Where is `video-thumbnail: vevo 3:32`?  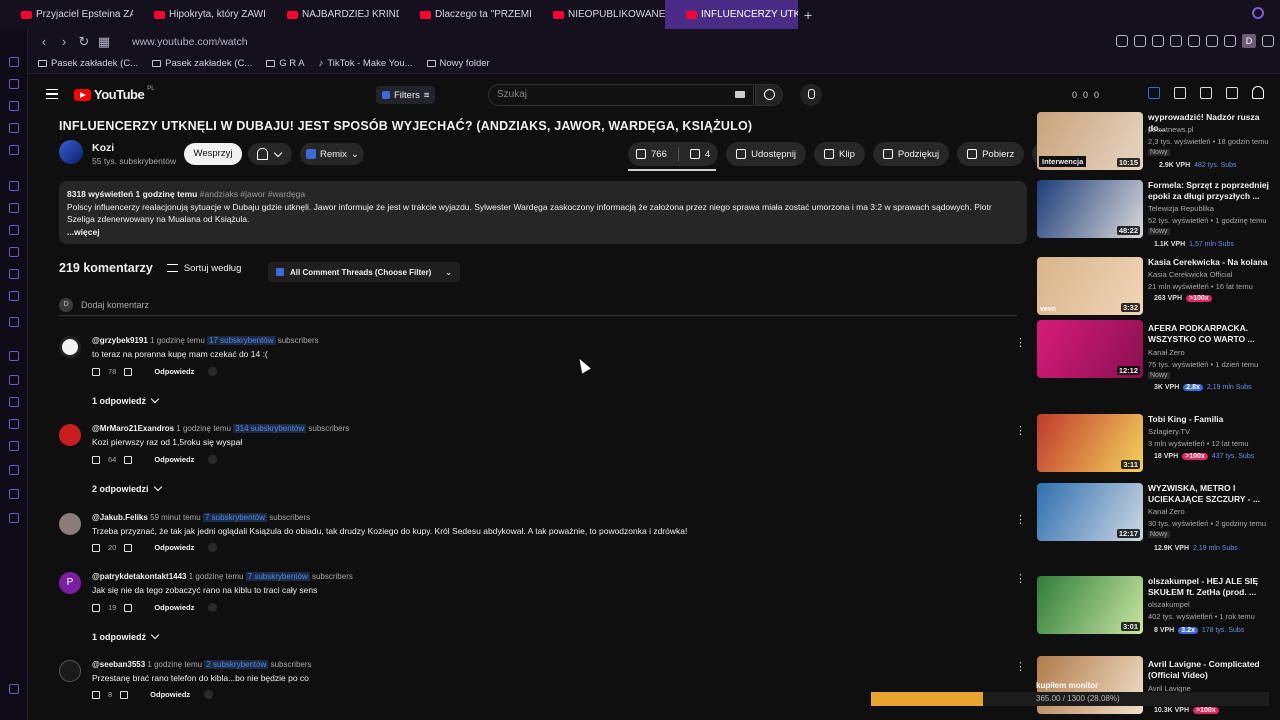 video-thumbnail: vevo 3:32 is located at coordinates (1090, 286).